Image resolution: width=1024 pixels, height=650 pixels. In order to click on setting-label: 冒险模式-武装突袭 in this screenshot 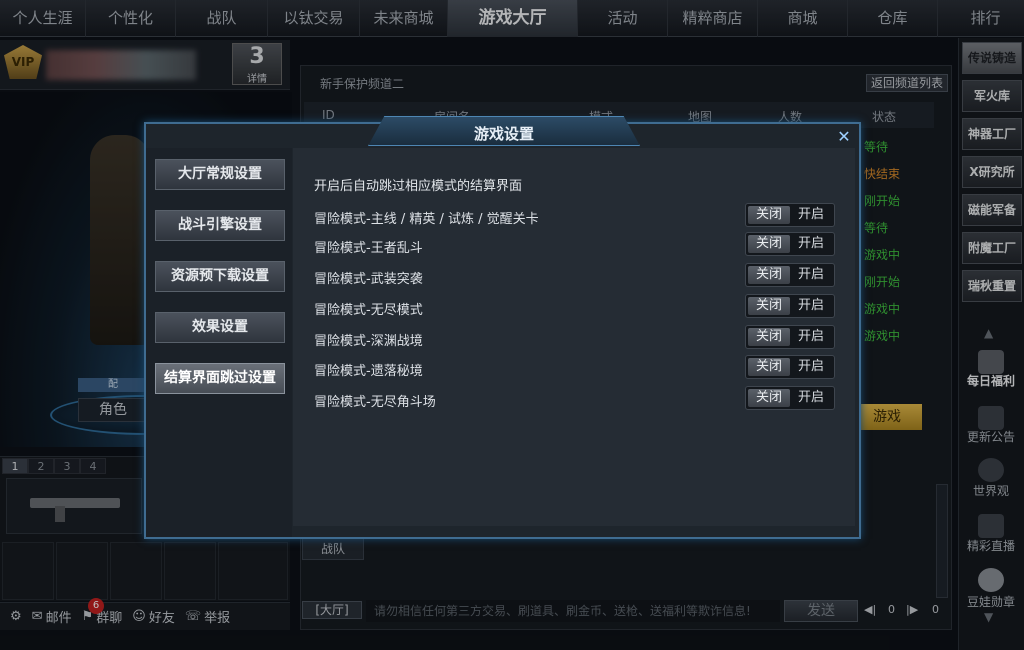, I will do `click(368, 279)`.